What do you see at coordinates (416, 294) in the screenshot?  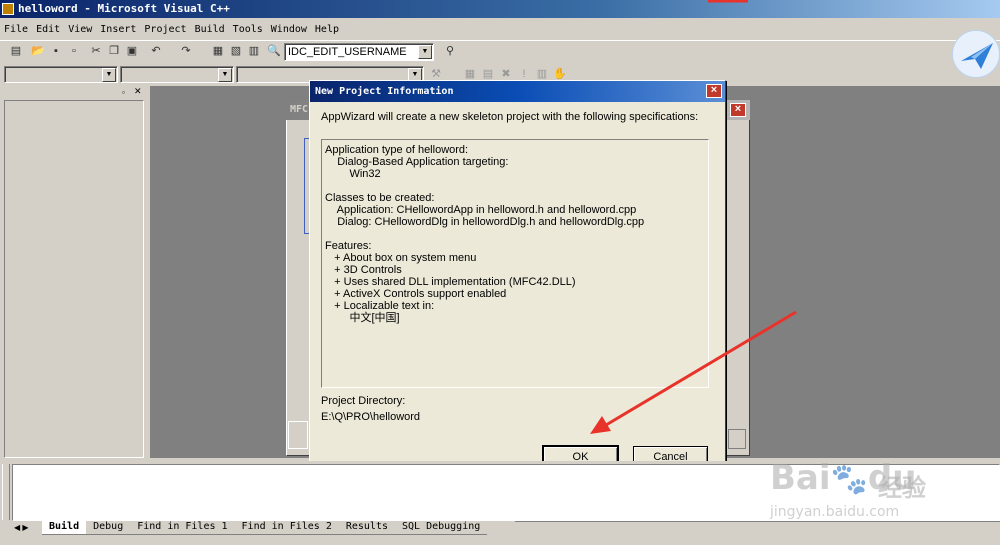 I see `spec-line: + ActiveX Controls support enabled` at bounding box center [416, 294].